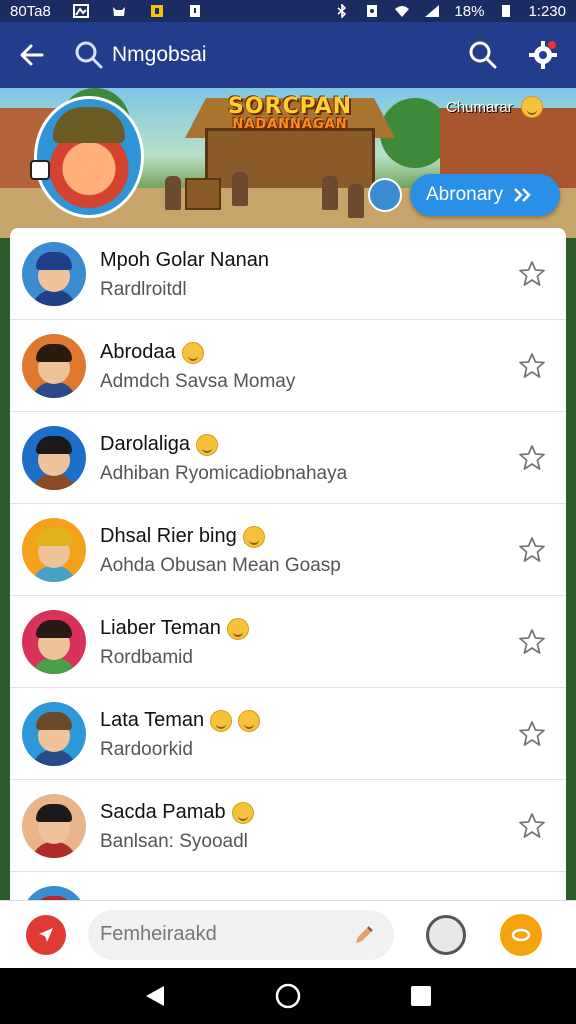 This screenshot has height=1024, width=576. I want to click on pencil-icon, so click(364, 935).